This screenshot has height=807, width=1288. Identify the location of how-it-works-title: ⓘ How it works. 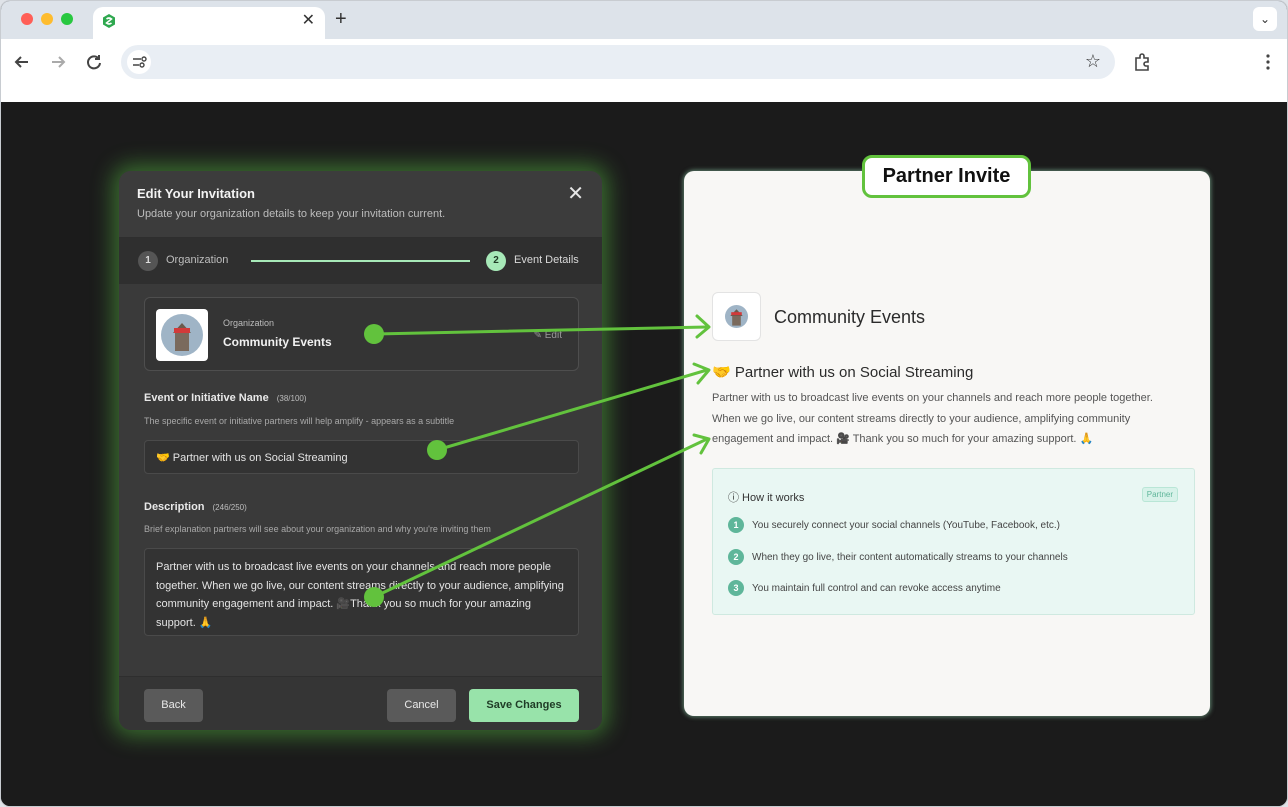
(766, 498).